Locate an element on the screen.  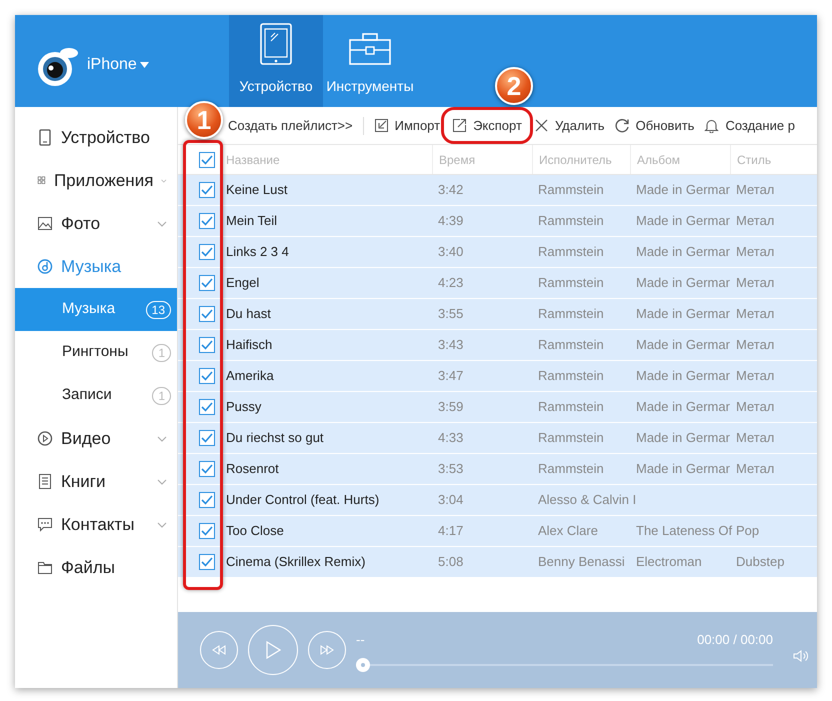
table-row: Pussy 3:59 Rammstein Made in Germar Метал is located at coordinates (497, 407).